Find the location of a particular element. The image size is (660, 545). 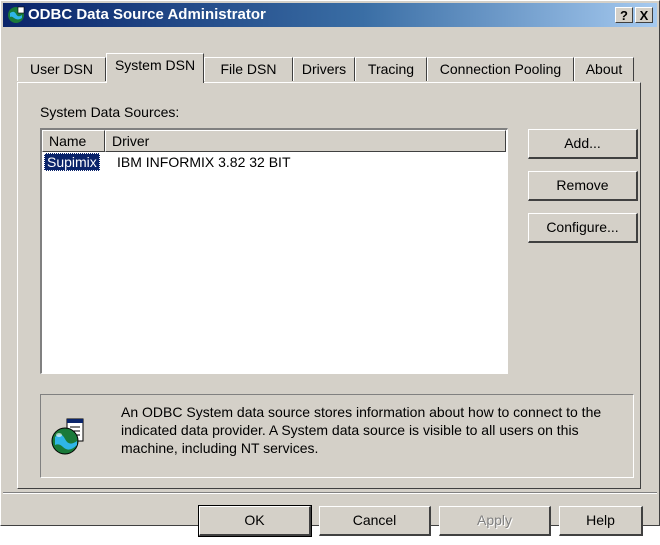

tab-user-dsn: User DSN is located at coordinates (61, 69).